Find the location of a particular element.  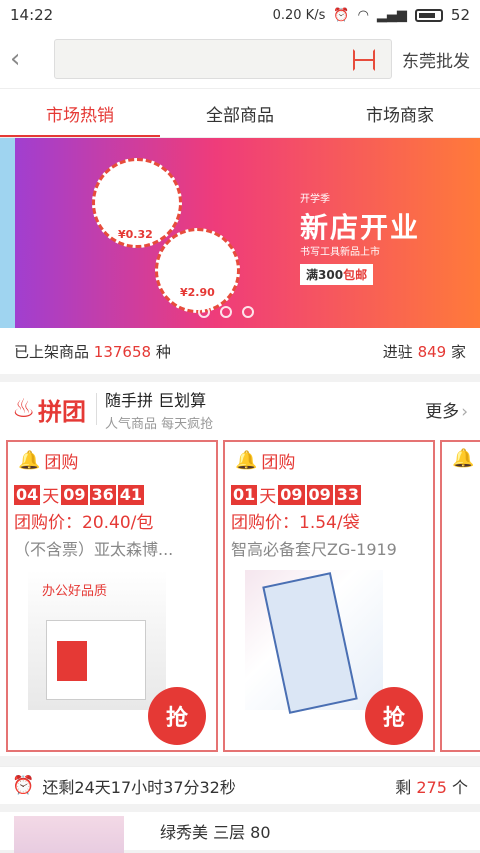

product-image-paper: 办公好品质 is located at coordinates (97, 640).